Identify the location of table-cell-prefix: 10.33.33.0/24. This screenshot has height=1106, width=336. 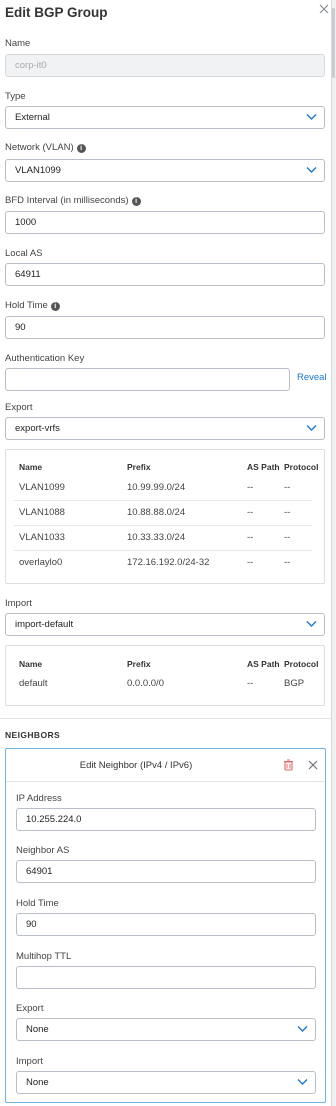
(156, 537).